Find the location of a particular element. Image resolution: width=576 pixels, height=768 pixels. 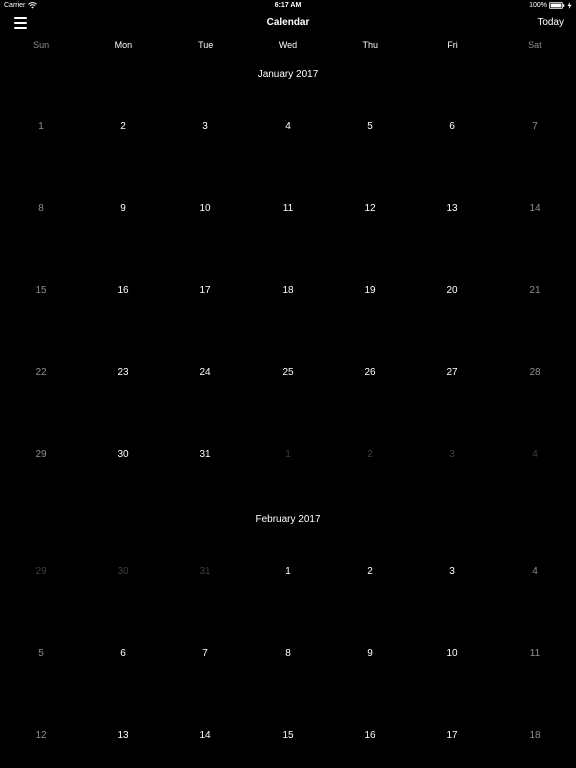

status-time: 6:17 AM is located at coordinates (288, 5).